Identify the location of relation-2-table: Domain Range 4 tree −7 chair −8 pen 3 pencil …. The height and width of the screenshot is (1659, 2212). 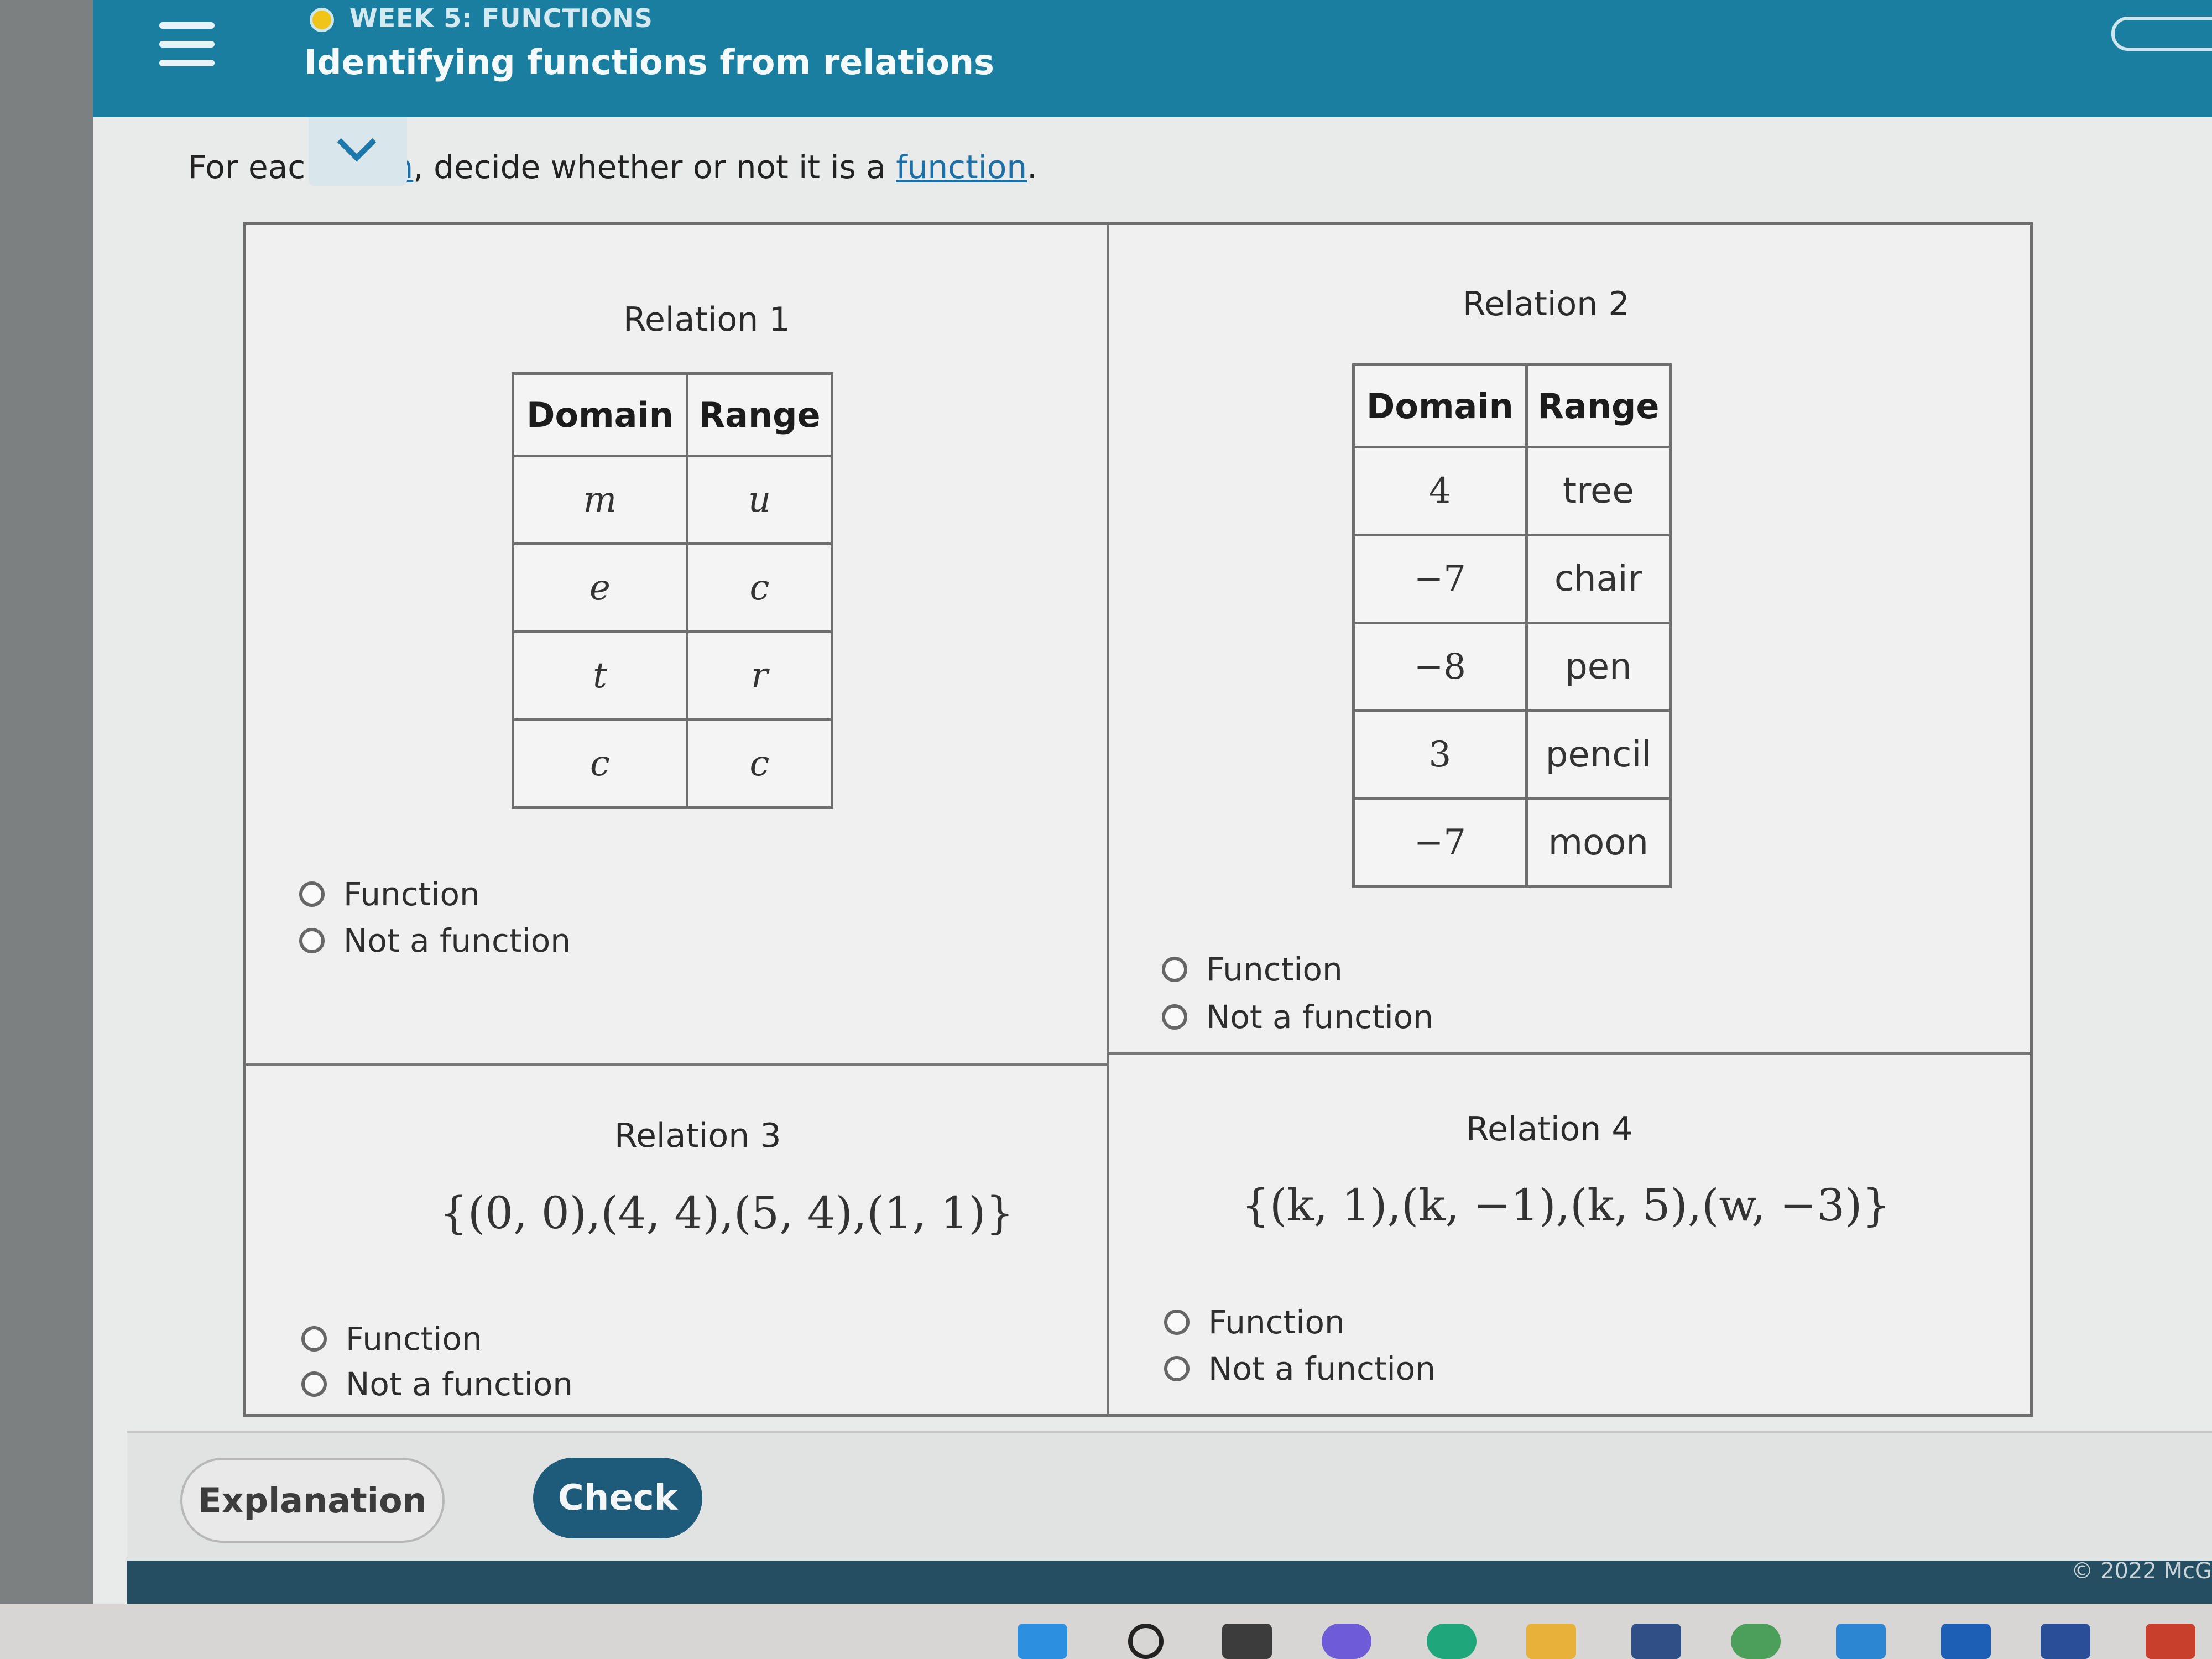
(1512, 626).